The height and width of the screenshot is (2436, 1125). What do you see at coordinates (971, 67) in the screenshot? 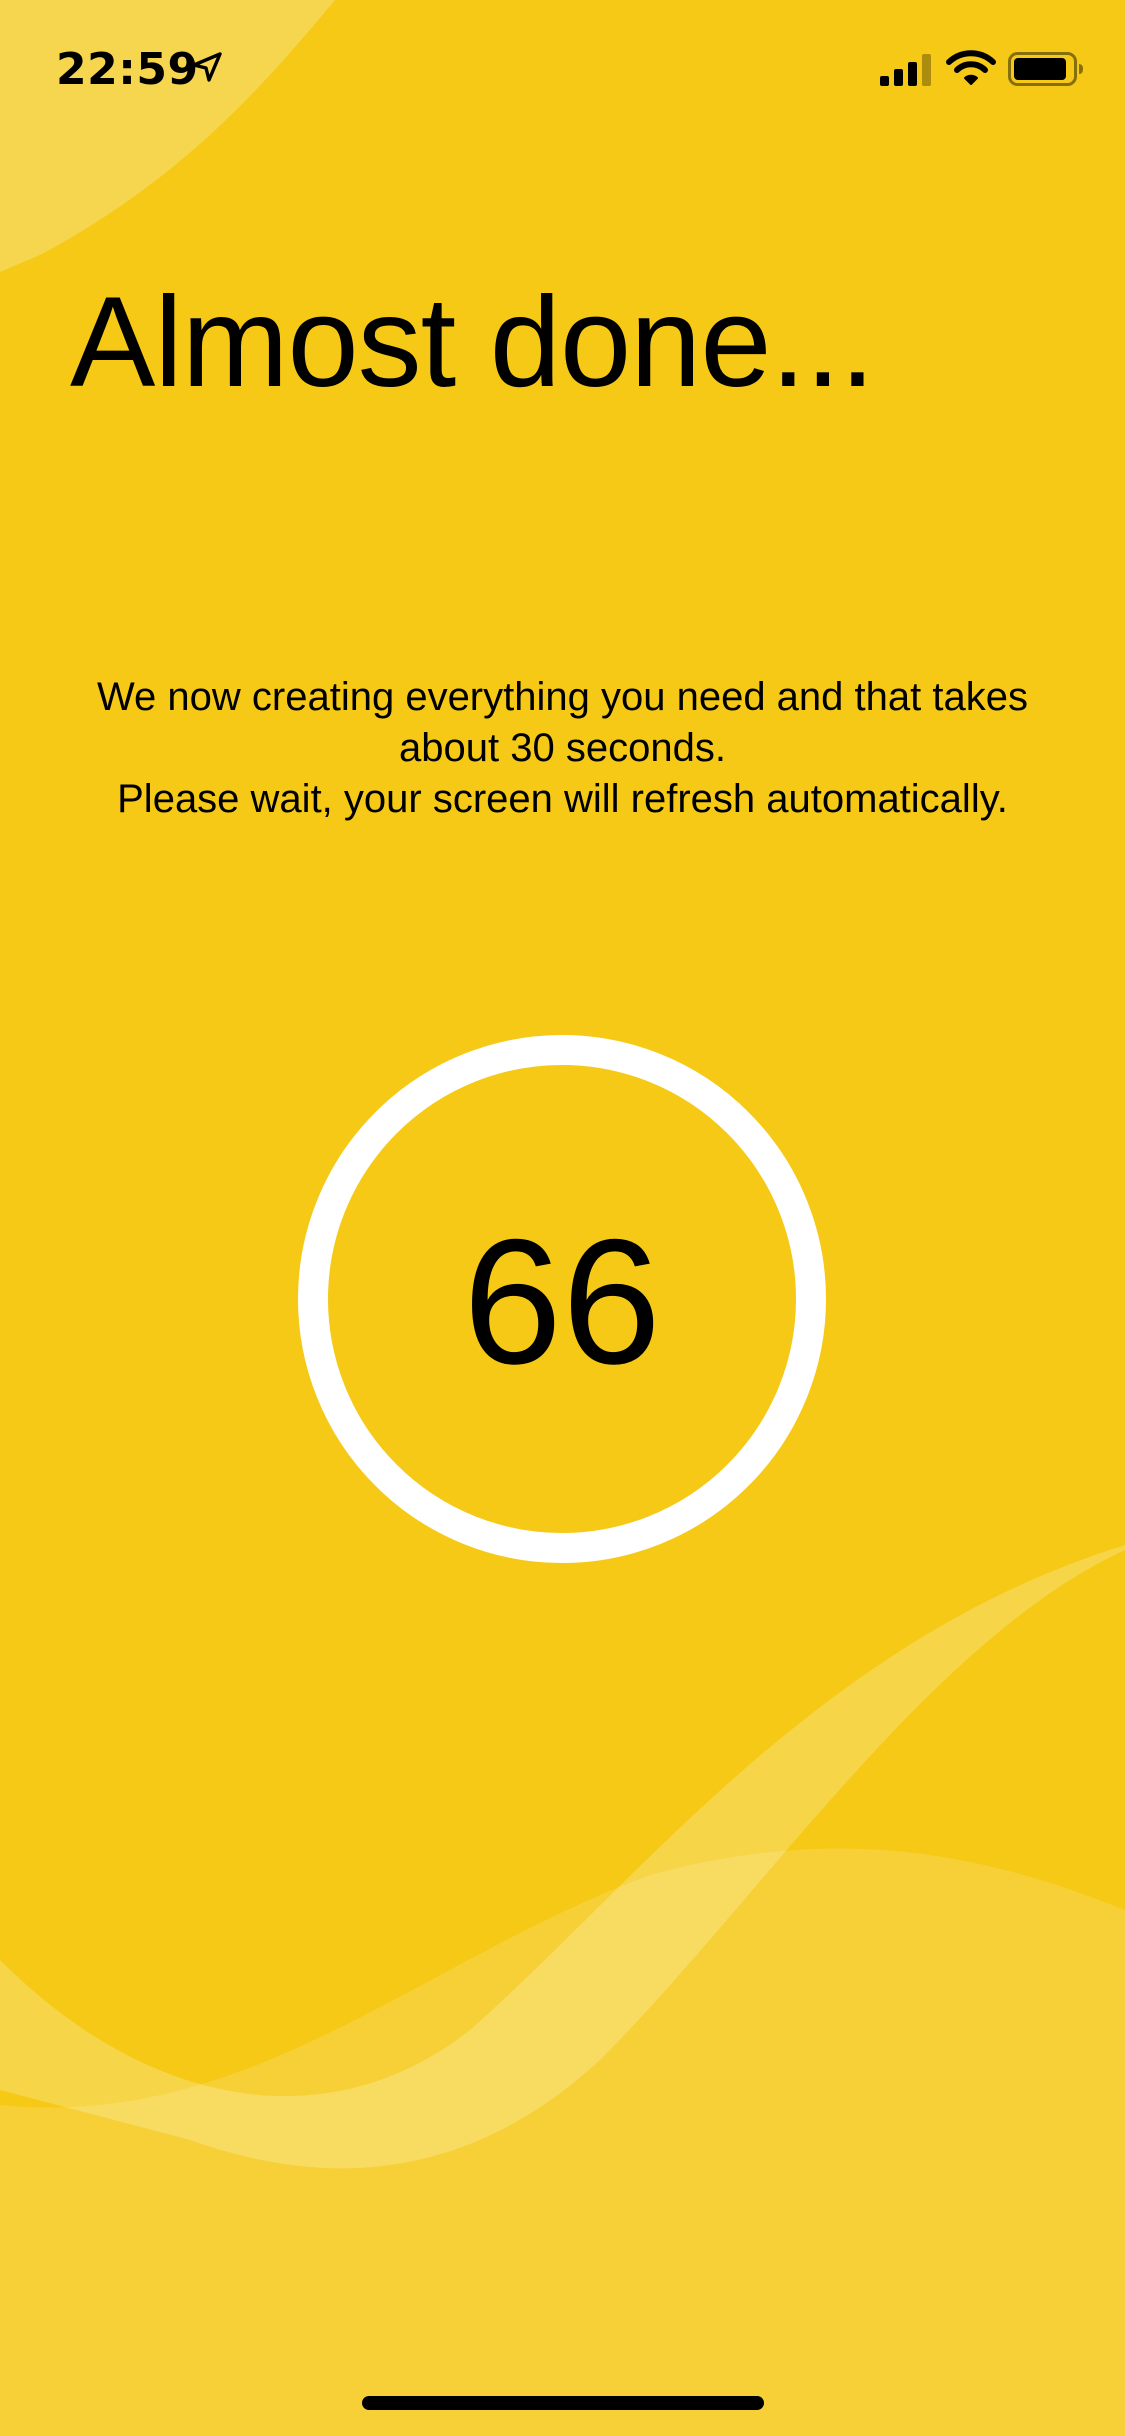
I see `wifi-icon` at bounding box center [971, 67].